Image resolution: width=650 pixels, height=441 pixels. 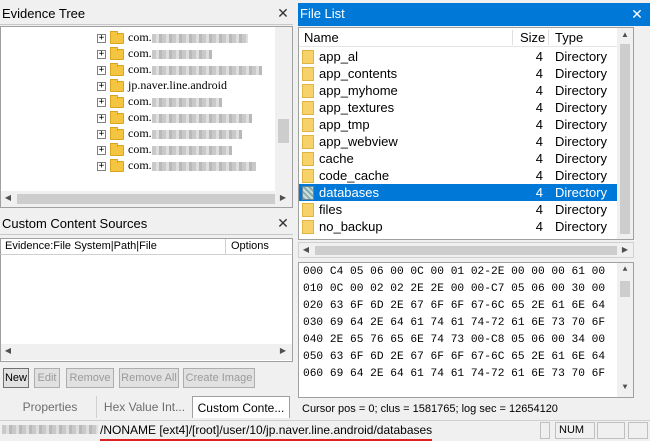 What do you see at coordinates (146, 308) in the screenshot?
I see `custom-content-list: ◀ ▶` at bounding box center [146, 308].